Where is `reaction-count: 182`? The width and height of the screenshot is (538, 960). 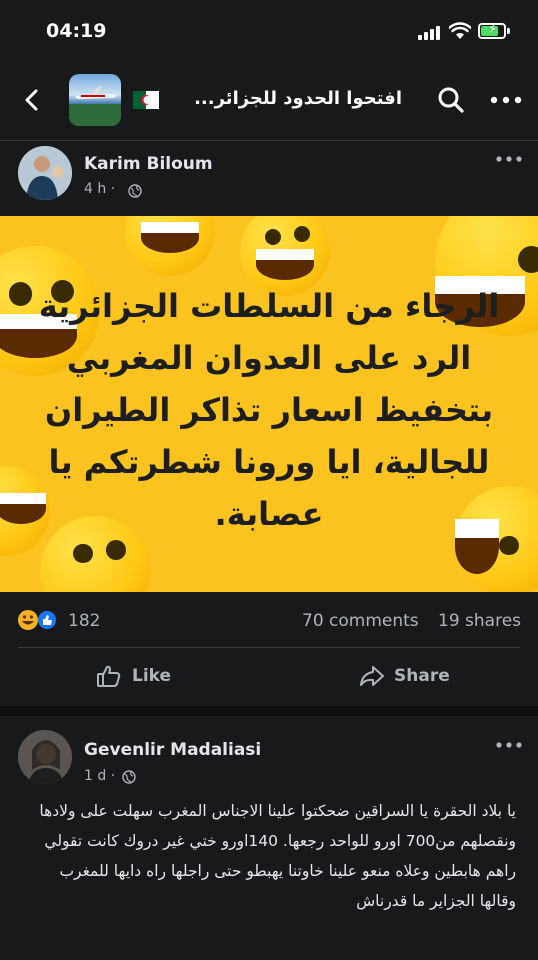
reaction-count: 182 is located at coordinates (84, 621).